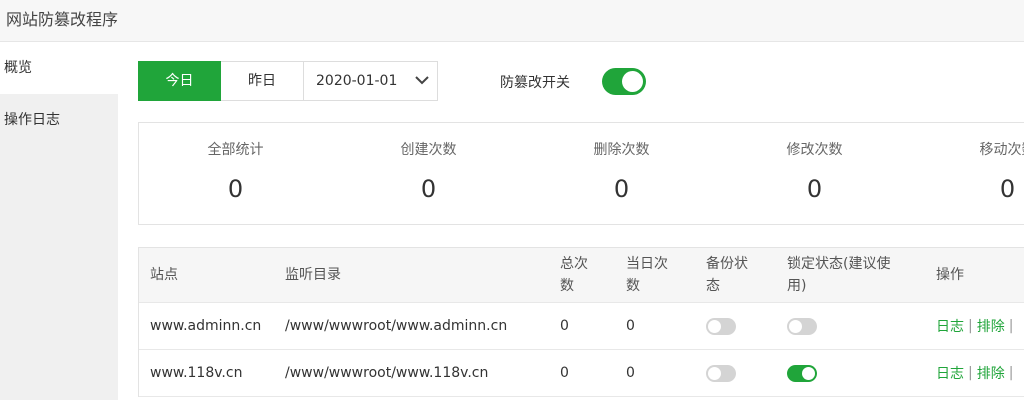  Describe the element at coordinates (814, 150) in the screenshot. I see `stat-label: 修改次数` at that location.